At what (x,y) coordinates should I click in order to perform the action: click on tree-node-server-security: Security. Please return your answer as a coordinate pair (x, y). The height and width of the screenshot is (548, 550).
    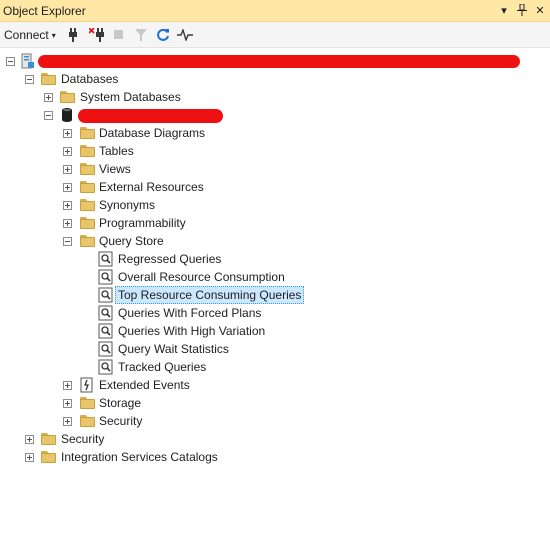
    Looking at the image, I should click on (275, 439).